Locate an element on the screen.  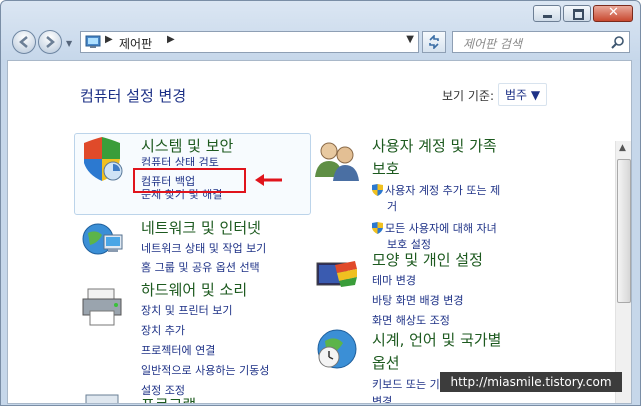
link-add-device: 장치 추가 is located at coordinates (205, 330).